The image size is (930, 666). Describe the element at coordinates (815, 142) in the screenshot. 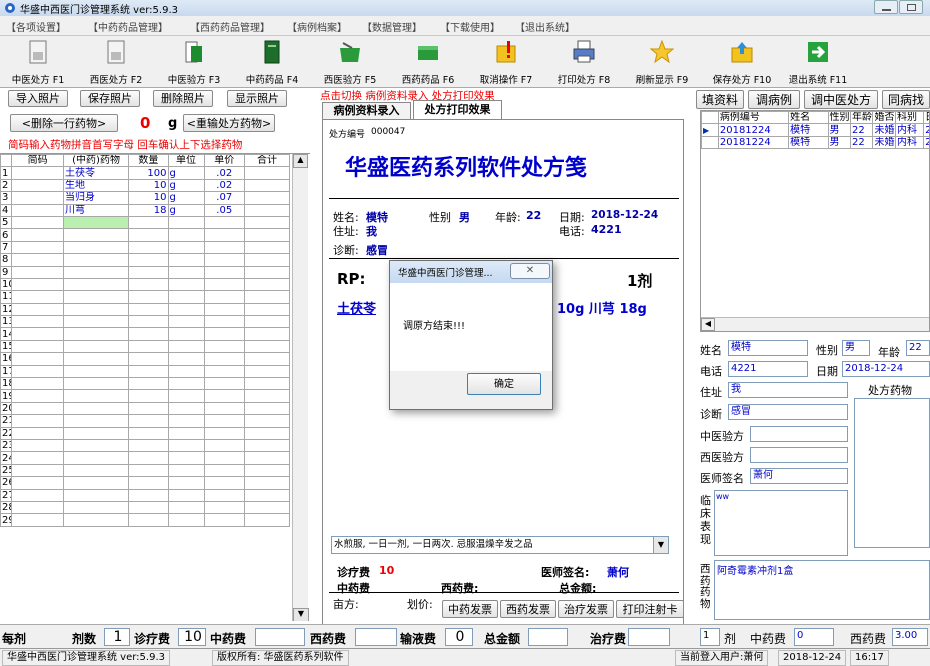

I see `table-row: 20181224 模特 男 22 未婚 内科 20` at that location.